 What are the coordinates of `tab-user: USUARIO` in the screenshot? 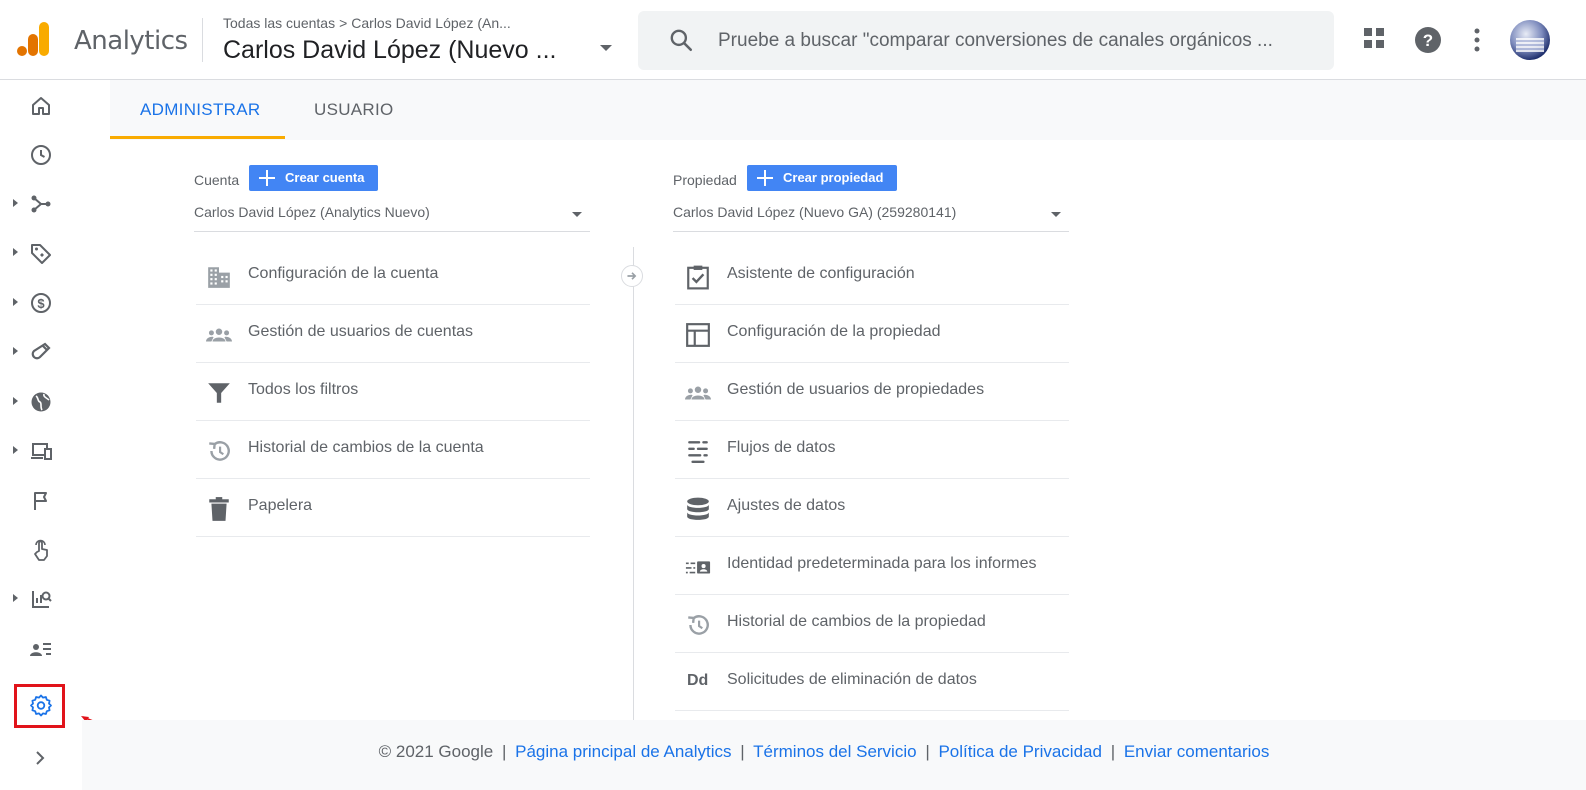 It's located at (354, 110).